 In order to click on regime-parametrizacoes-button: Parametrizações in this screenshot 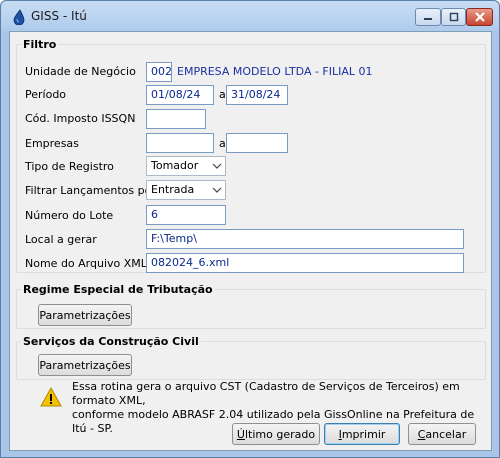, I will do `click(85, 315)`.